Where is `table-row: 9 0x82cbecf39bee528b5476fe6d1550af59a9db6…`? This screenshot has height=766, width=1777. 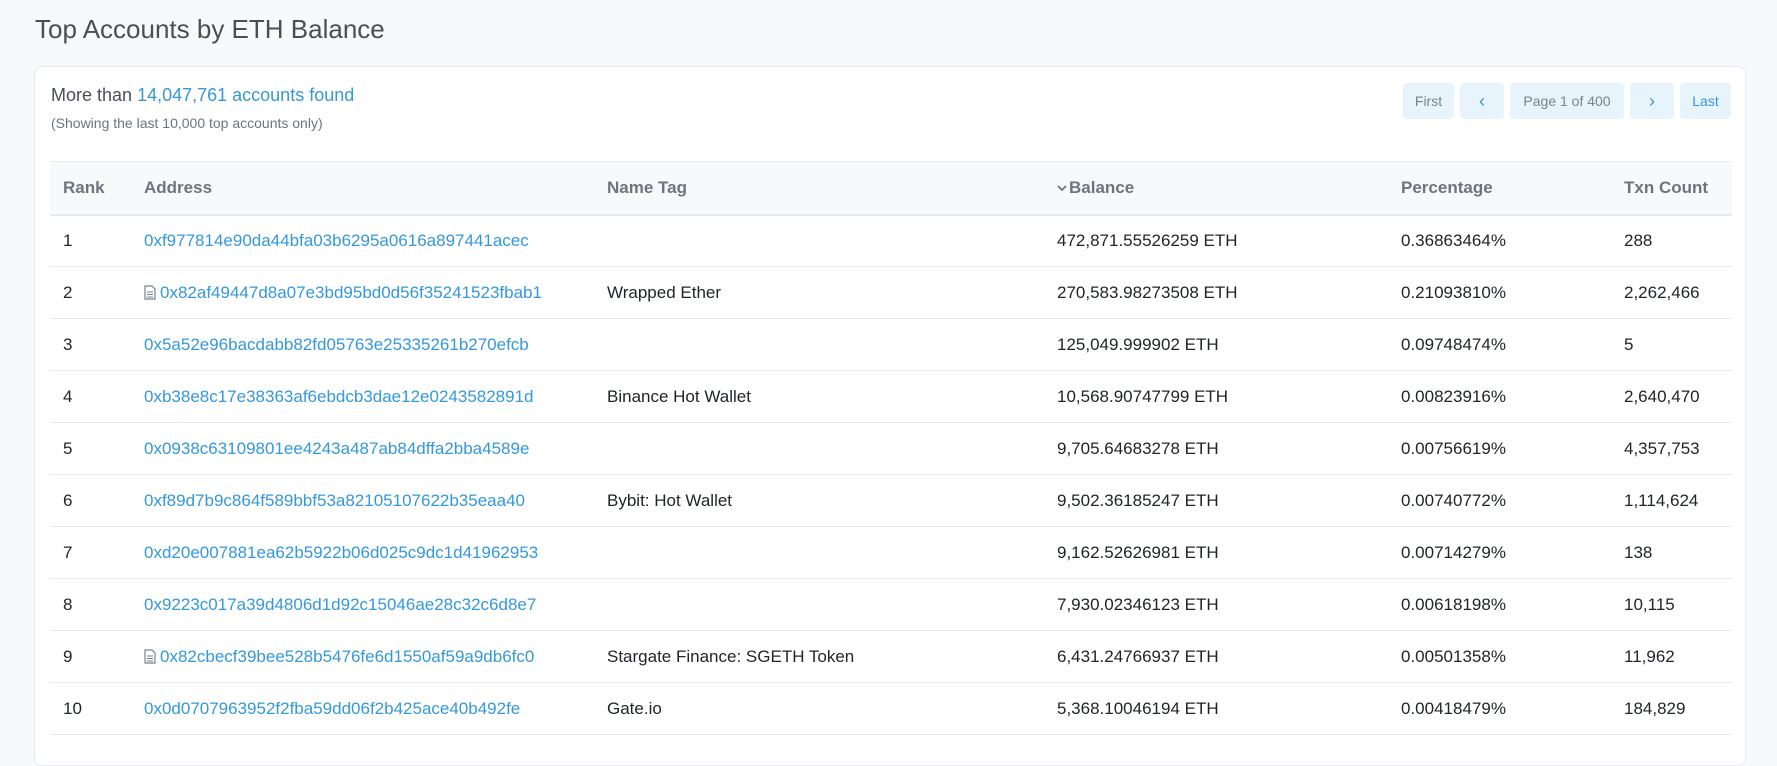 table-row: 9 0x82cbecf39bee528b5476fe6d1550af59a9db6… is located at coordinates (891, 657).